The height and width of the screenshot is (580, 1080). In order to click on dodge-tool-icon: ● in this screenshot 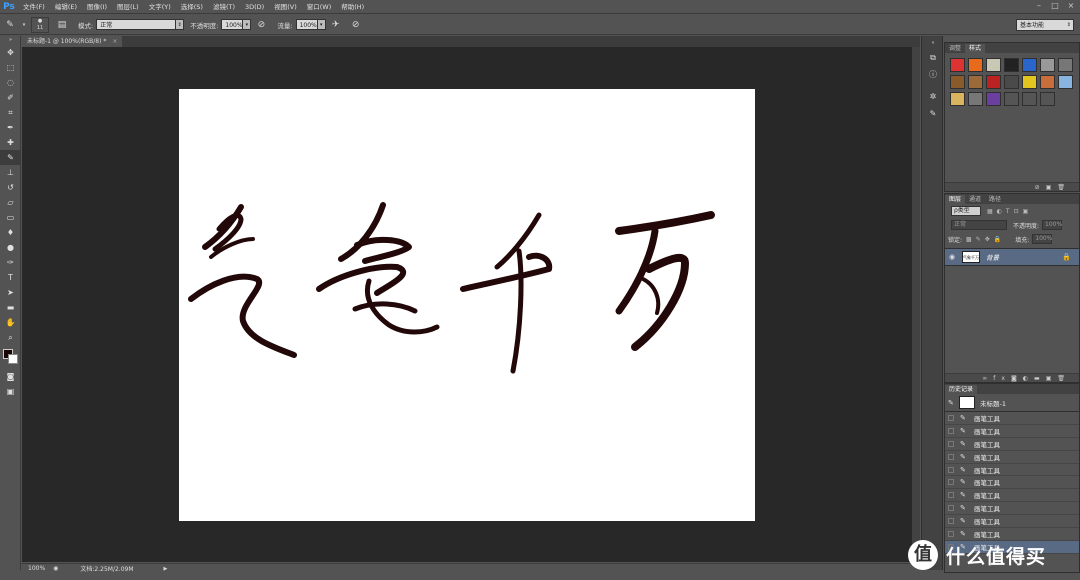, I will do `click(10, 247)`.